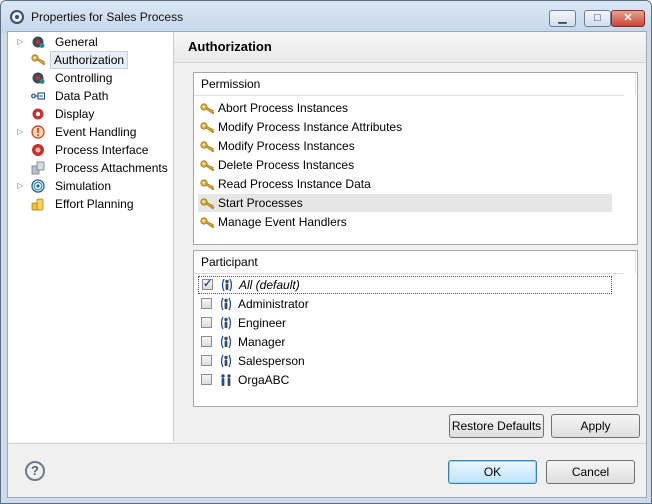 This screenshot has height=504, width=652. I want to click on participant-label: Engineer, so click(262, 323).